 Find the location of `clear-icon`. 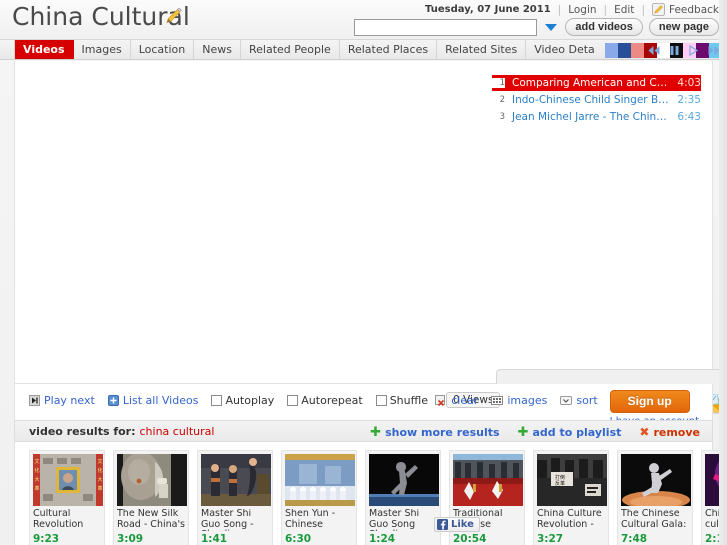

clear-icon is located at coordinates (440, 400).